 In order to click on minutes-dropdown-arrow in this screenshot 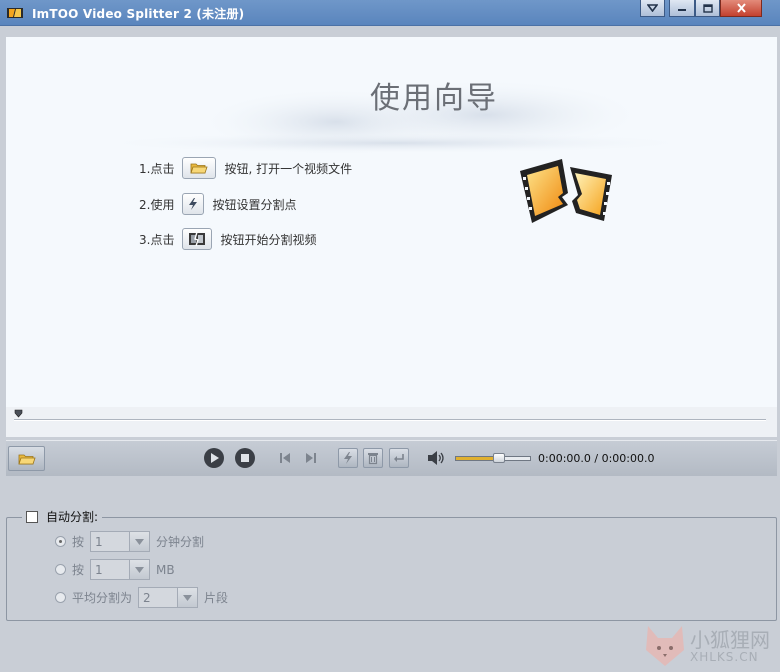, I will do `click(139, 541)`.